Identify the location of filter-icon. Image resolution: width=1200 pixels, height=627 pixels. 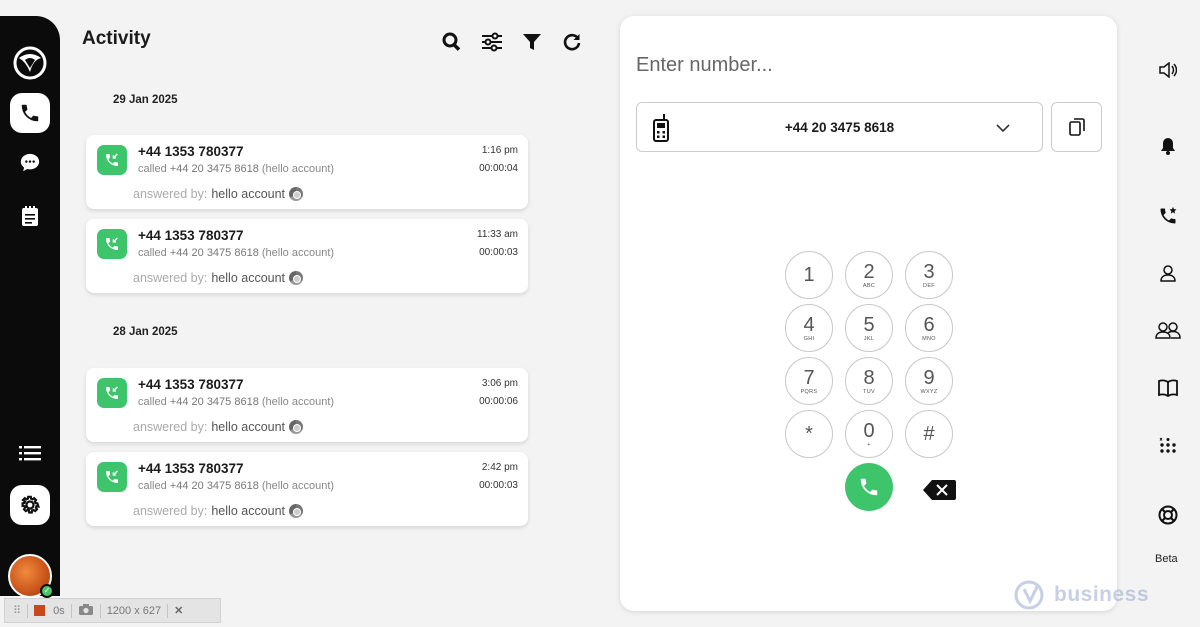
(532, 42).